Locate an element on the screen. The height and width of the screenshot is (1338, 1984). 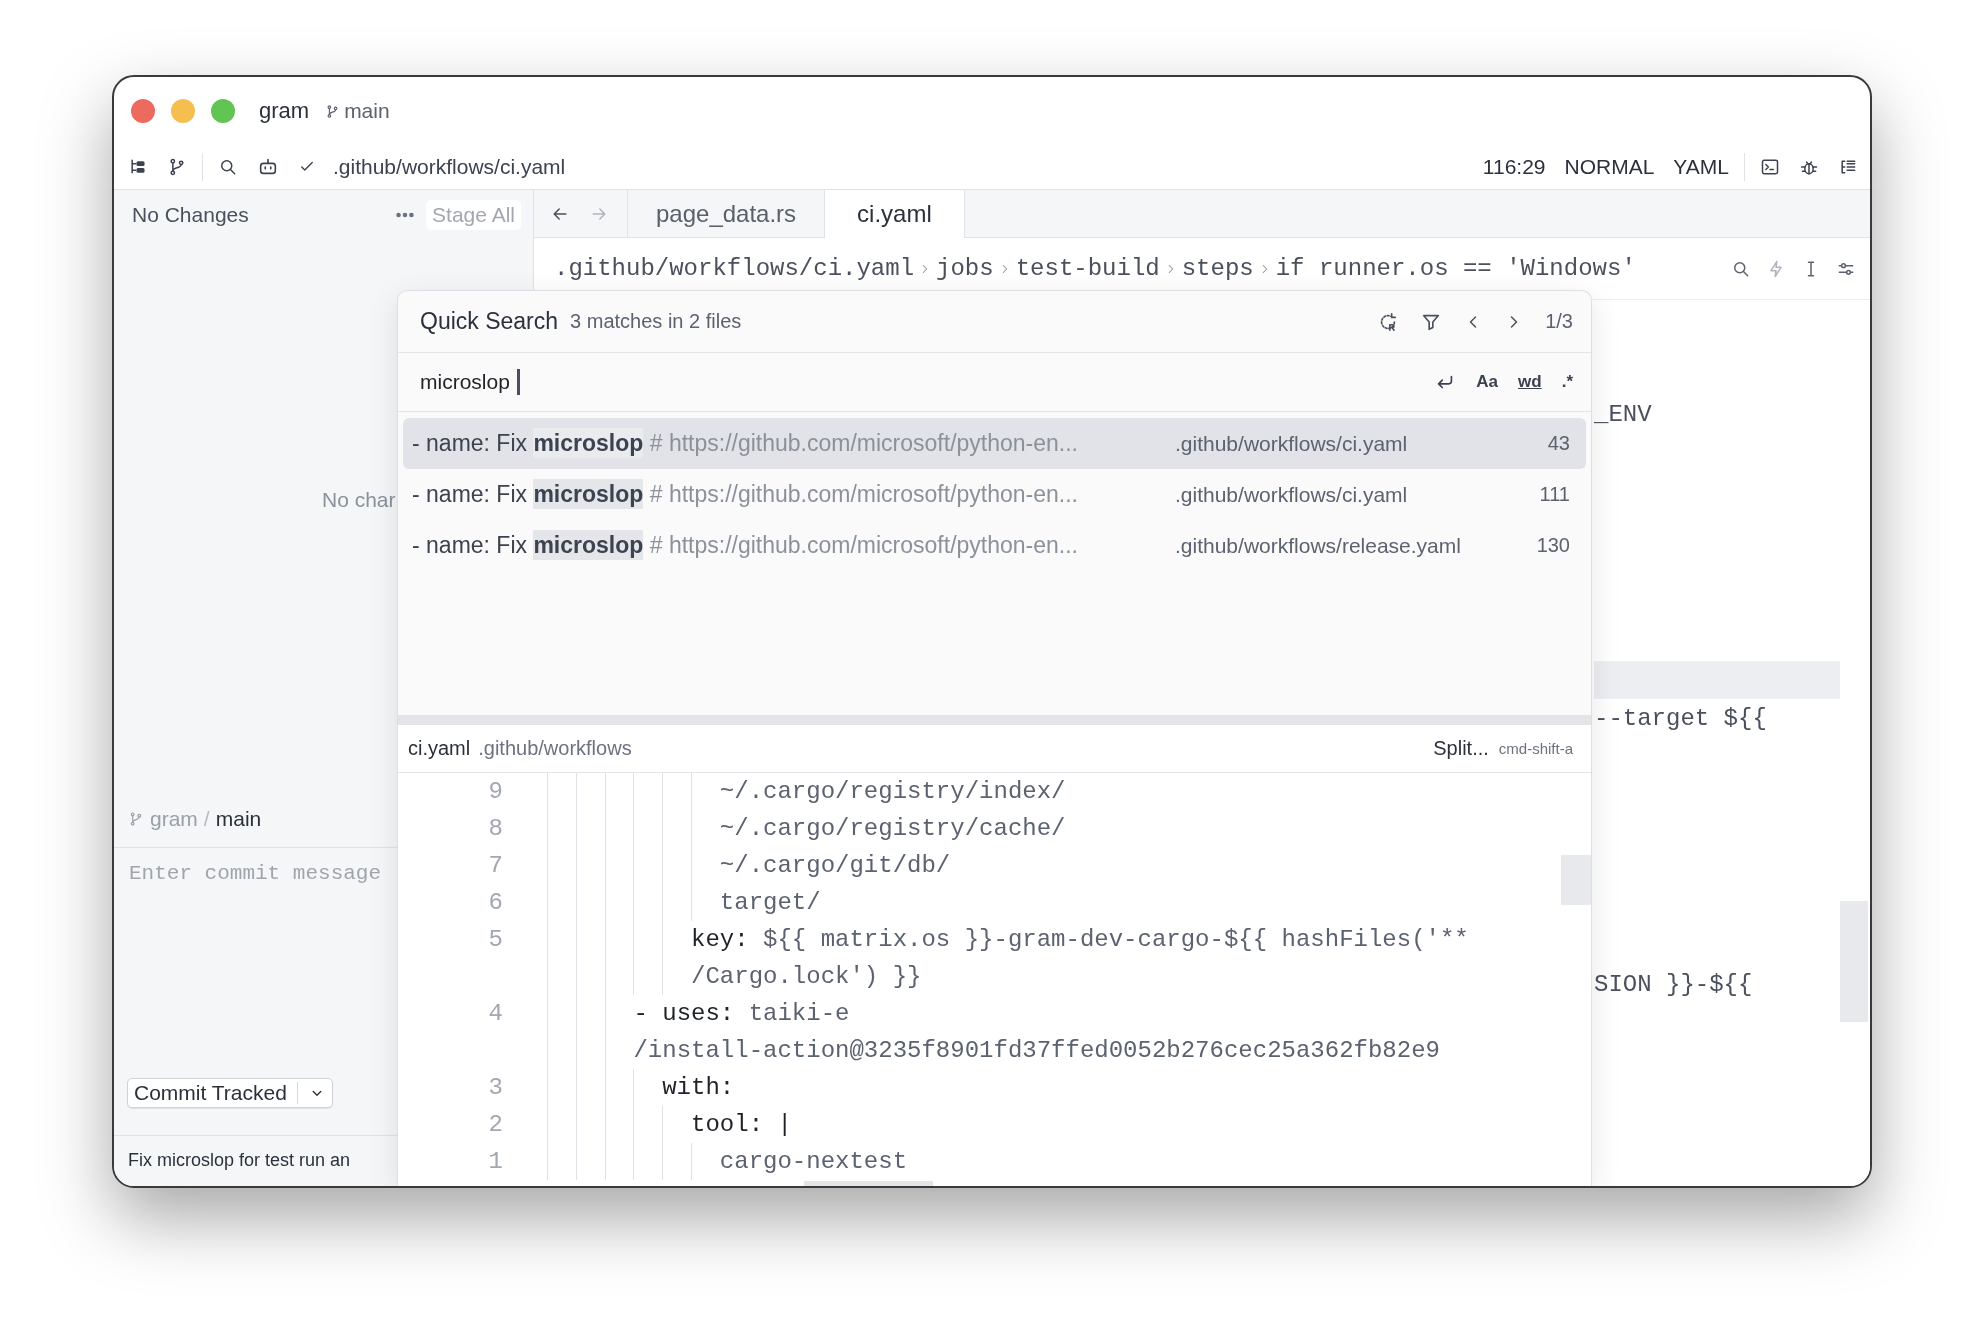
vim-mode: NORMAL is located at coordinates (1609, 167).